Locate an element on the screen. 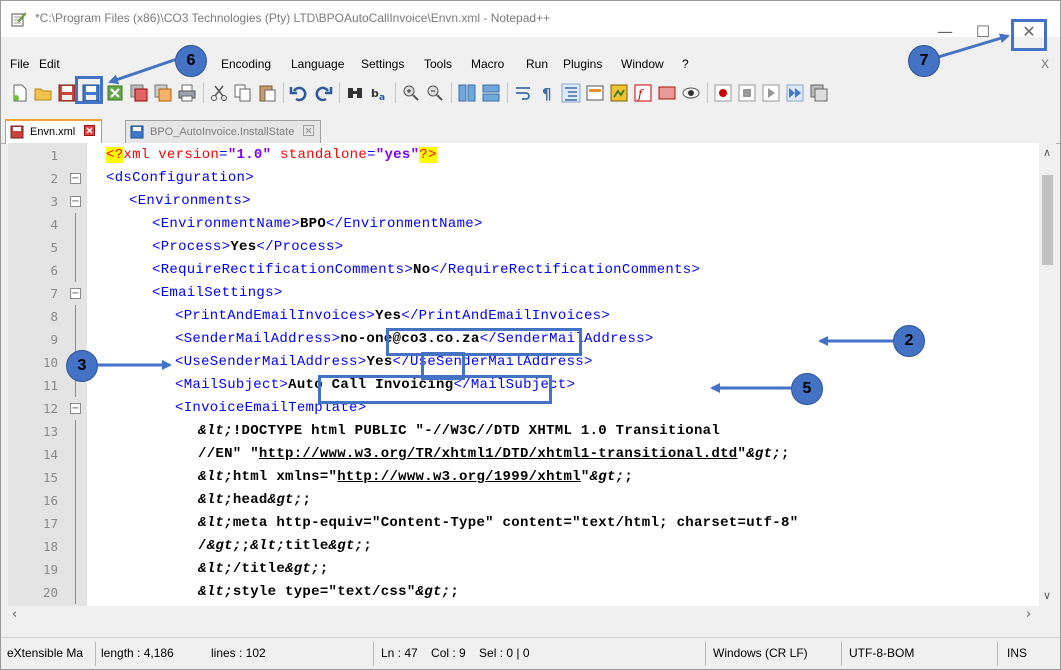  code-token: ?> is located at coordinates (428, 155).